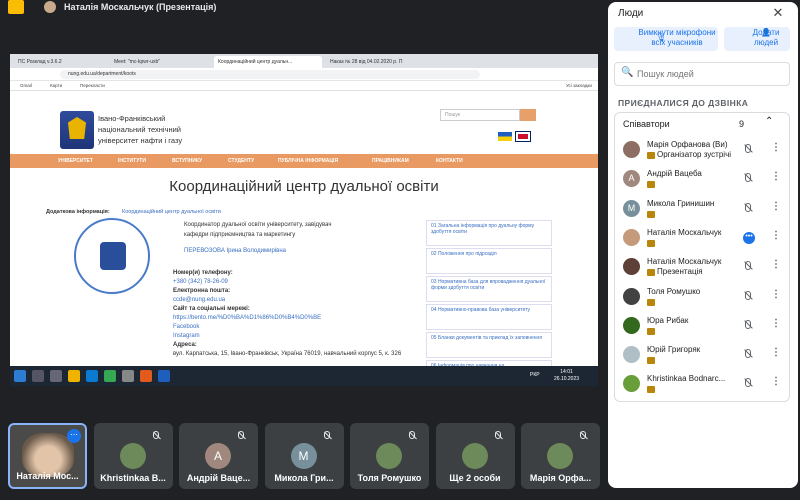 This screenshot has width=800, height=500. I want to click on facebook-link: Facebook, so click(186, 327).